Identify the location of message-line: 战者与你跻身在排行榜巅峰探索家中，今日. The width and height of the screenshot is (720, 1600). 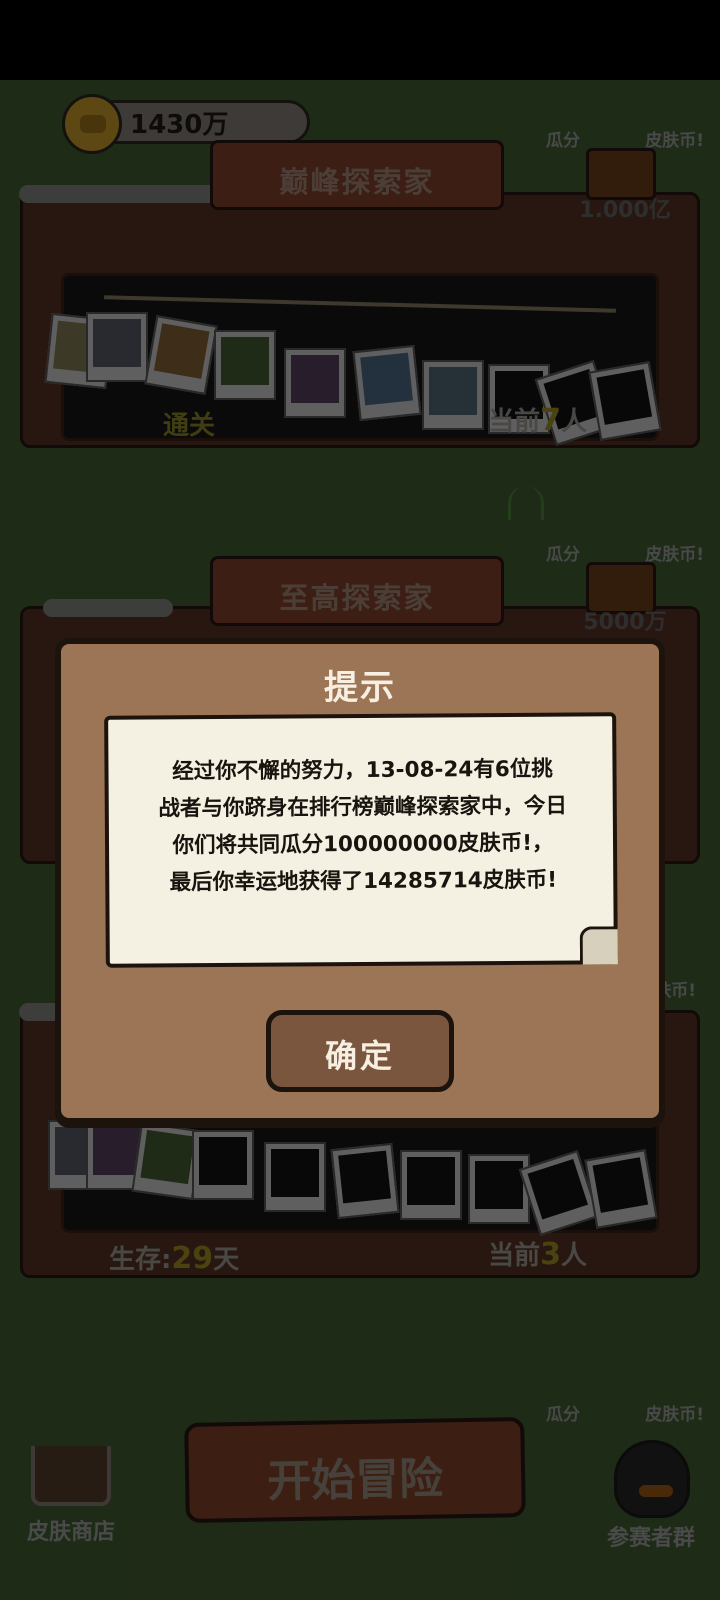
(363, 807).